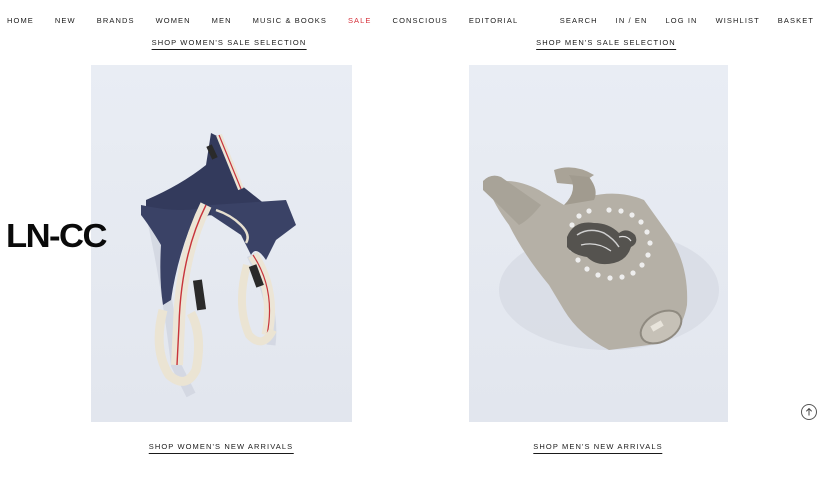 The width and height of the screenshot is (819, 482). I want to click on ln-cc-logo: LN-CC, so click(56, 235).